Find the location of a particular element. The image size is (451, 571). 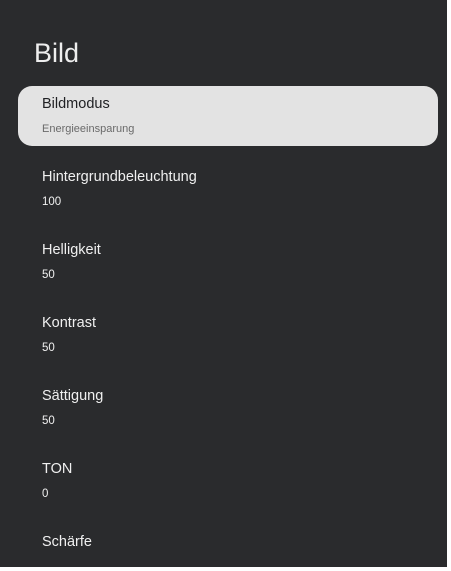

menu-item-bildmodus: Bildmodus Energieeinsparung is located at coordinates (228, 116).